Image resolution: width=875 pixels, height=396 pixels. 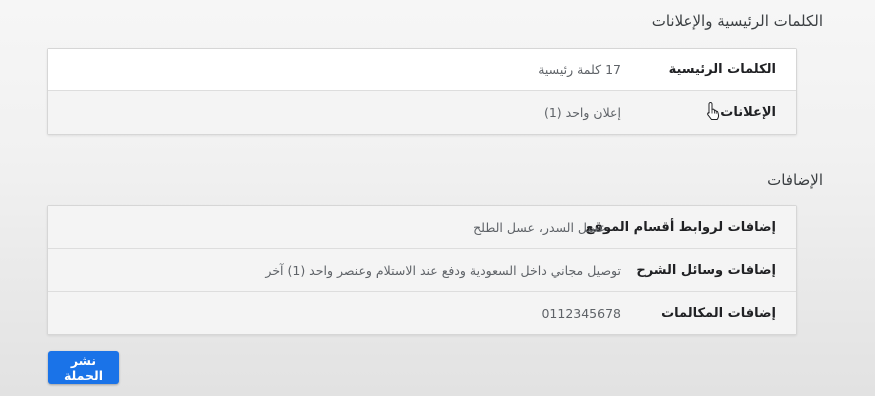 I want to click on callout-extensions-label: إضافات وسائل الشرح, so click(x=706, y=270).